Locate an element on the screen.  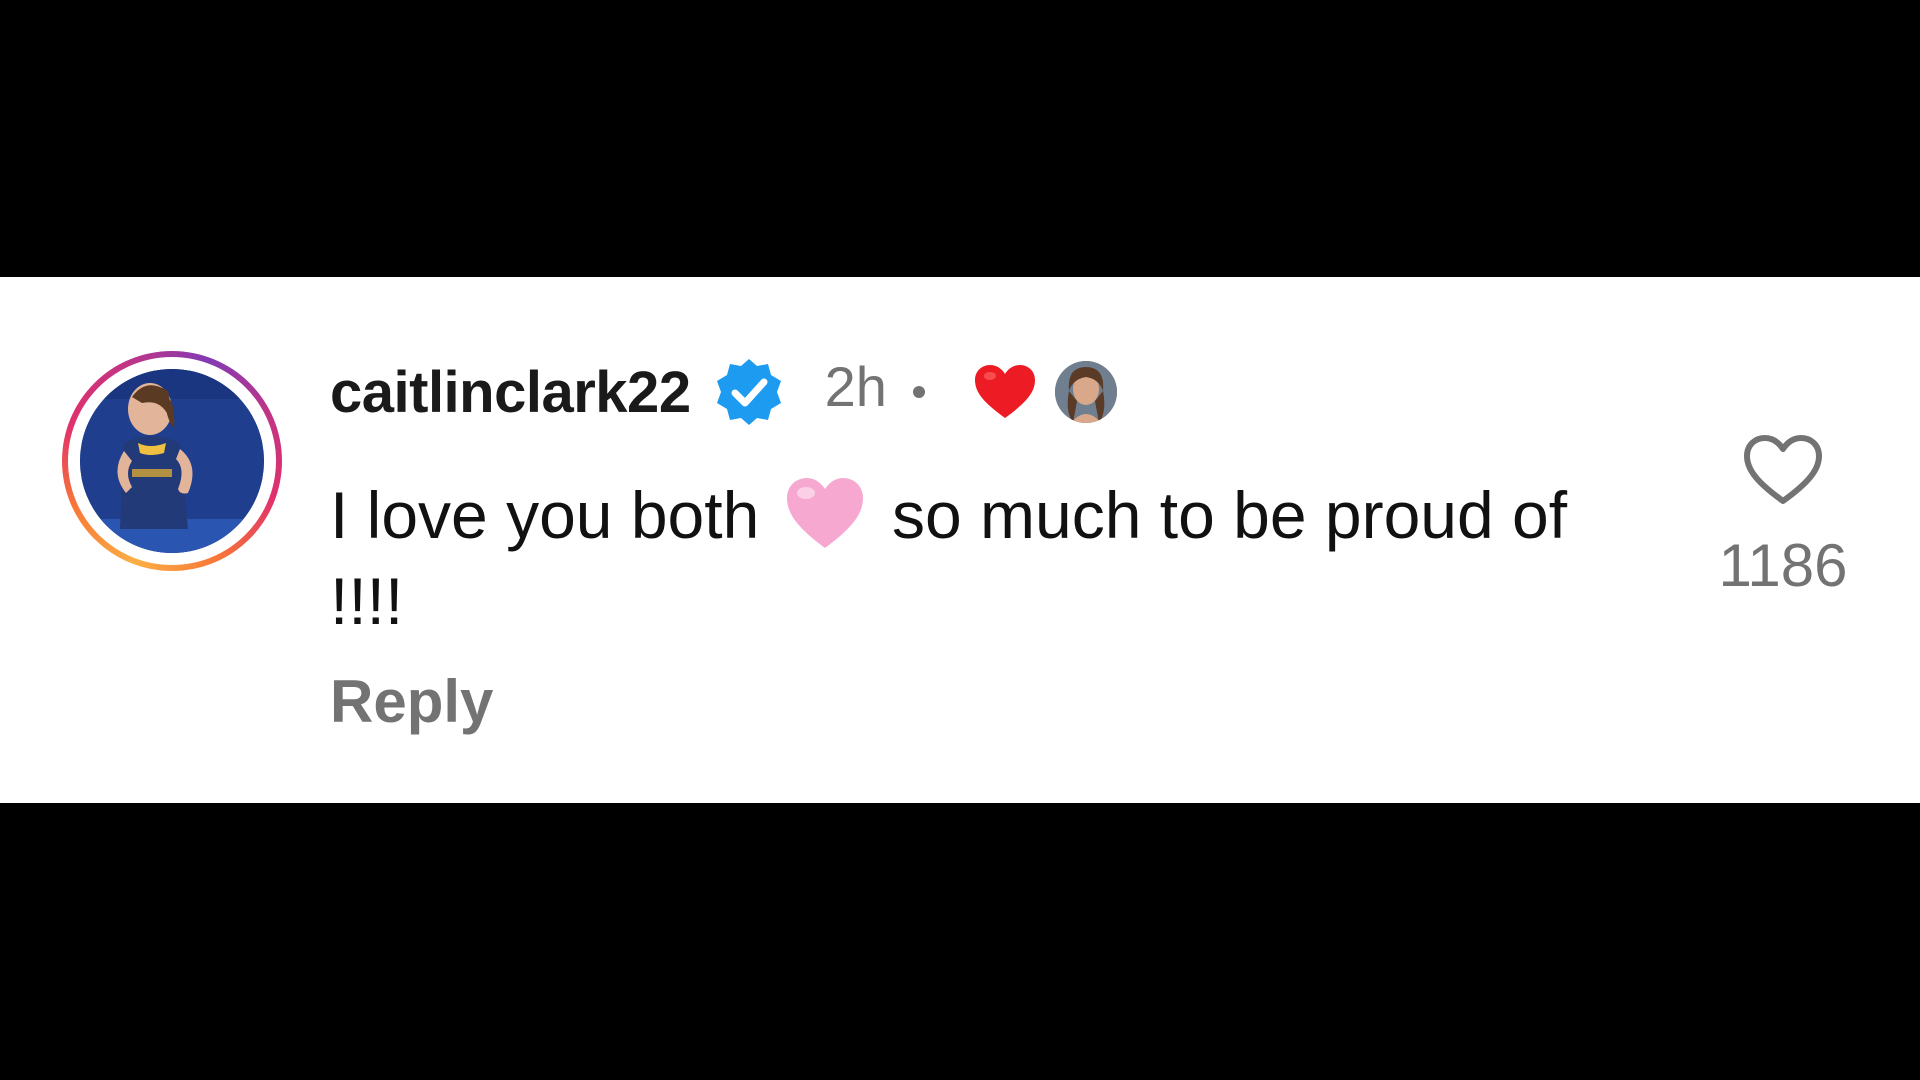
comment-header: caitlinclark22 2h is located at coordinates (723, 391).